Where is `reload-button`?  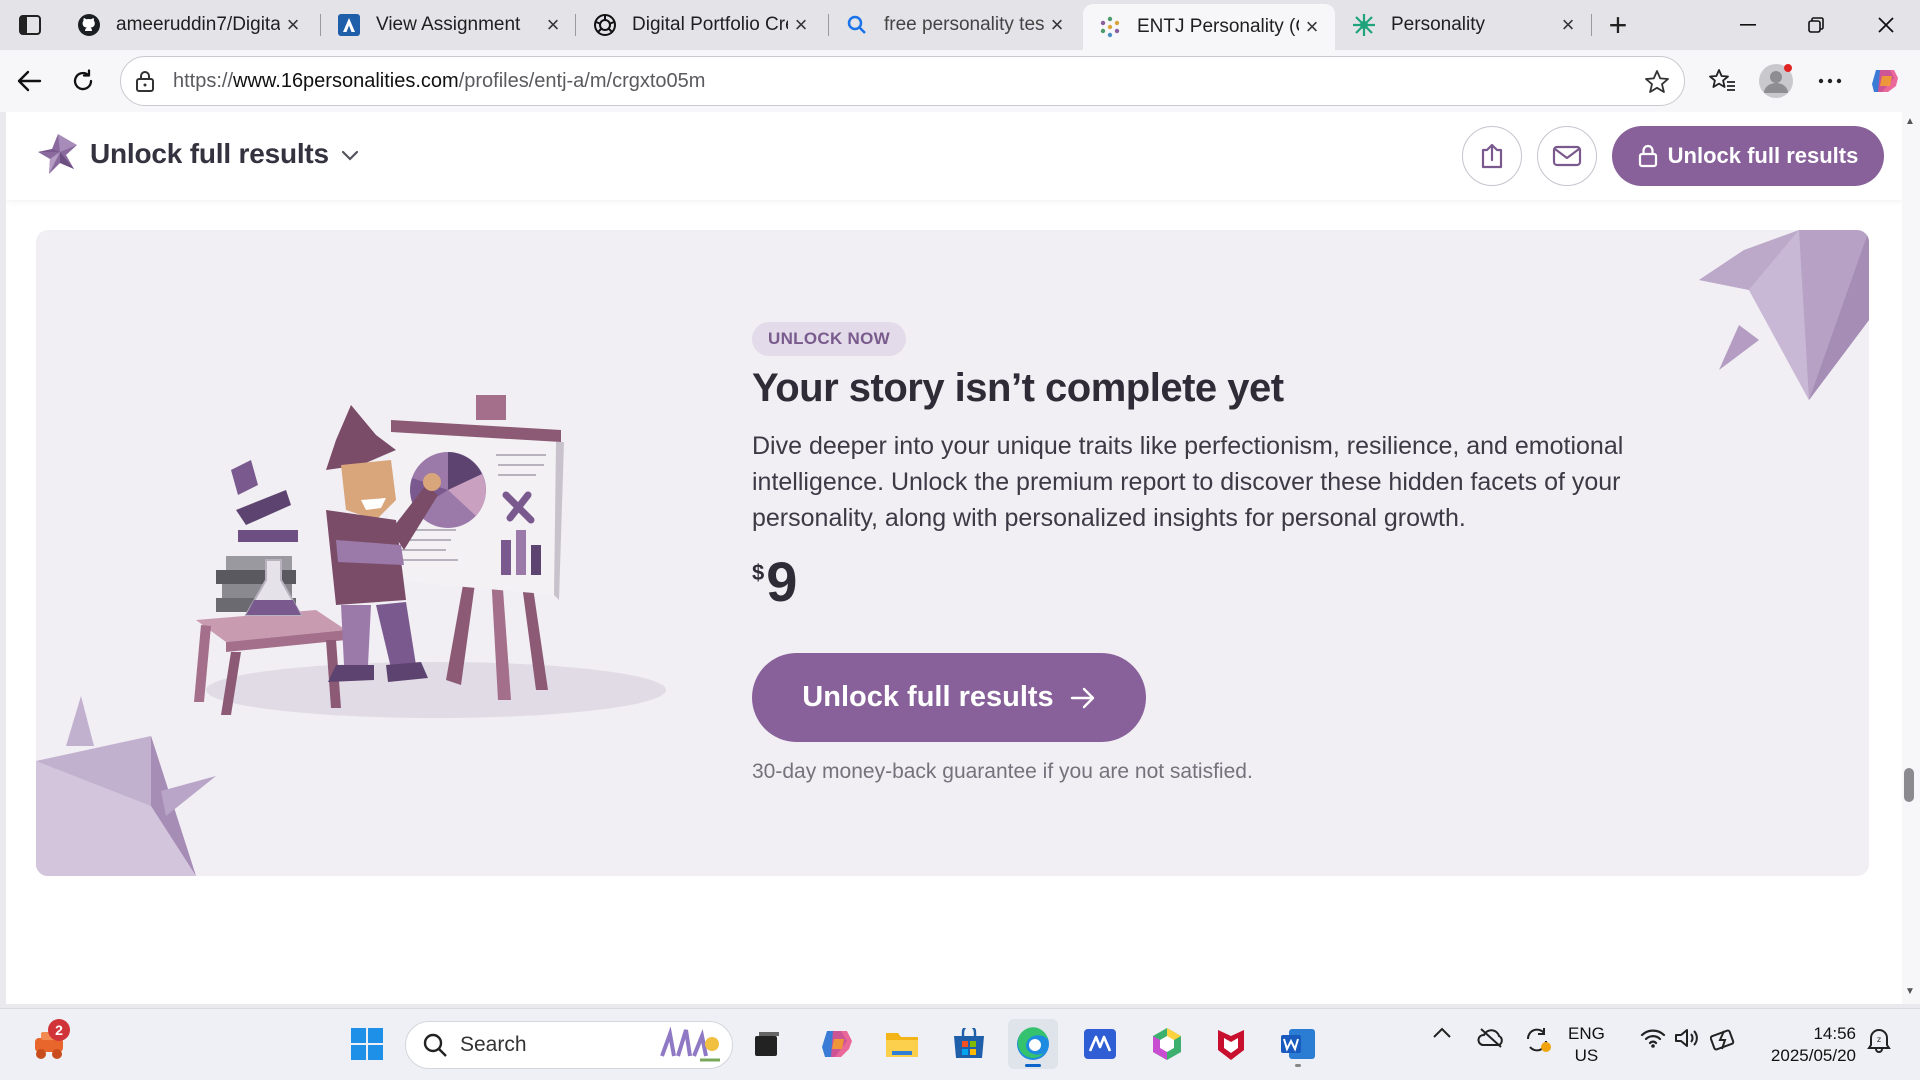
reload-button is located at coordinates (83, 81).